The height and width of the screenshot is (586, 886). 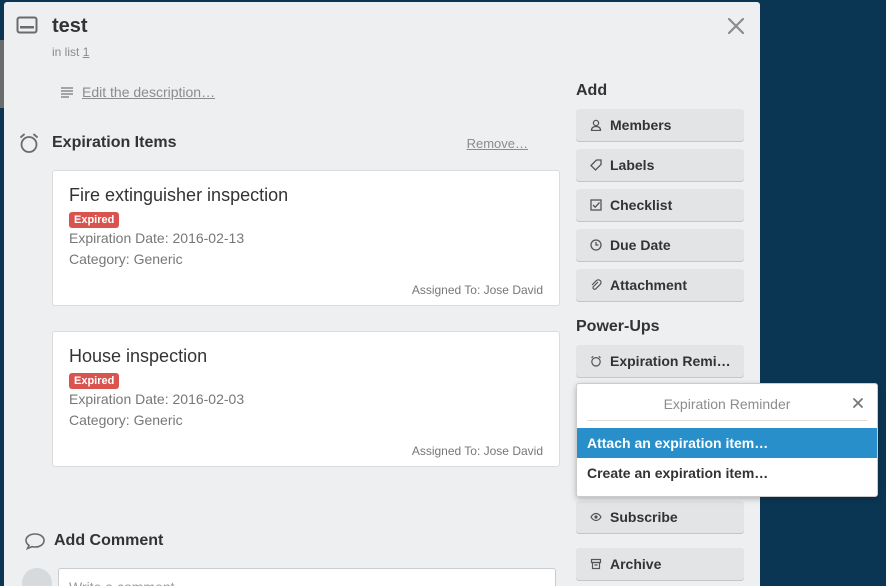 I want to click on add-comment-header: Add Comment, so click(x=93, y=541).